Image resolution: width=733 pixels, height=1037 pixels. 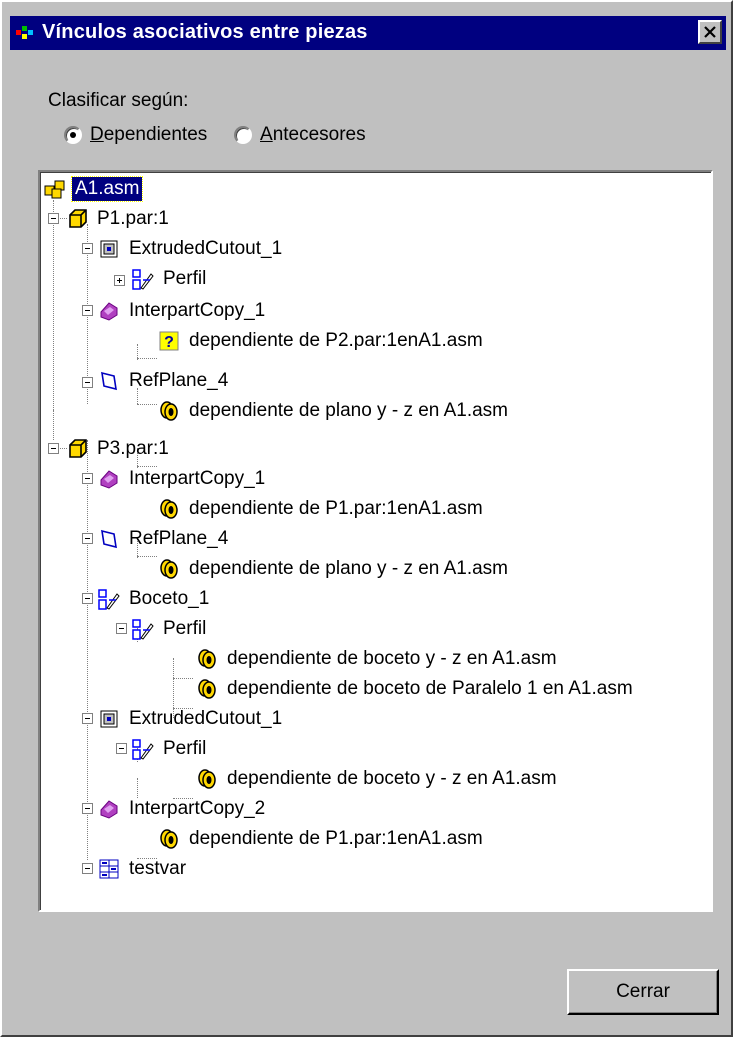 What do you see at coordinates (26, 33) in the screenshot?
I see `app-icon` at bounding box center [26, 33].